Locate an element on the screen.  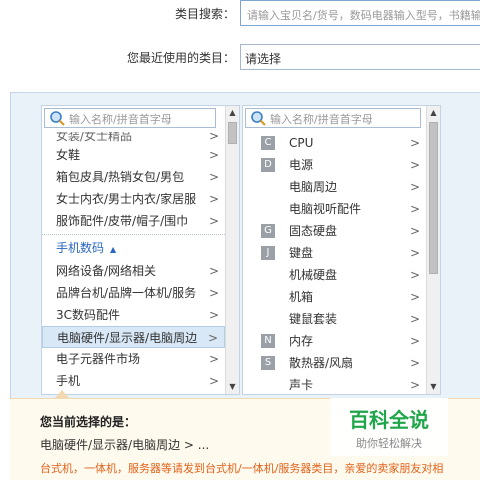
current-selection-title: 您当前选择的是： is located at coordinates (88, 422).